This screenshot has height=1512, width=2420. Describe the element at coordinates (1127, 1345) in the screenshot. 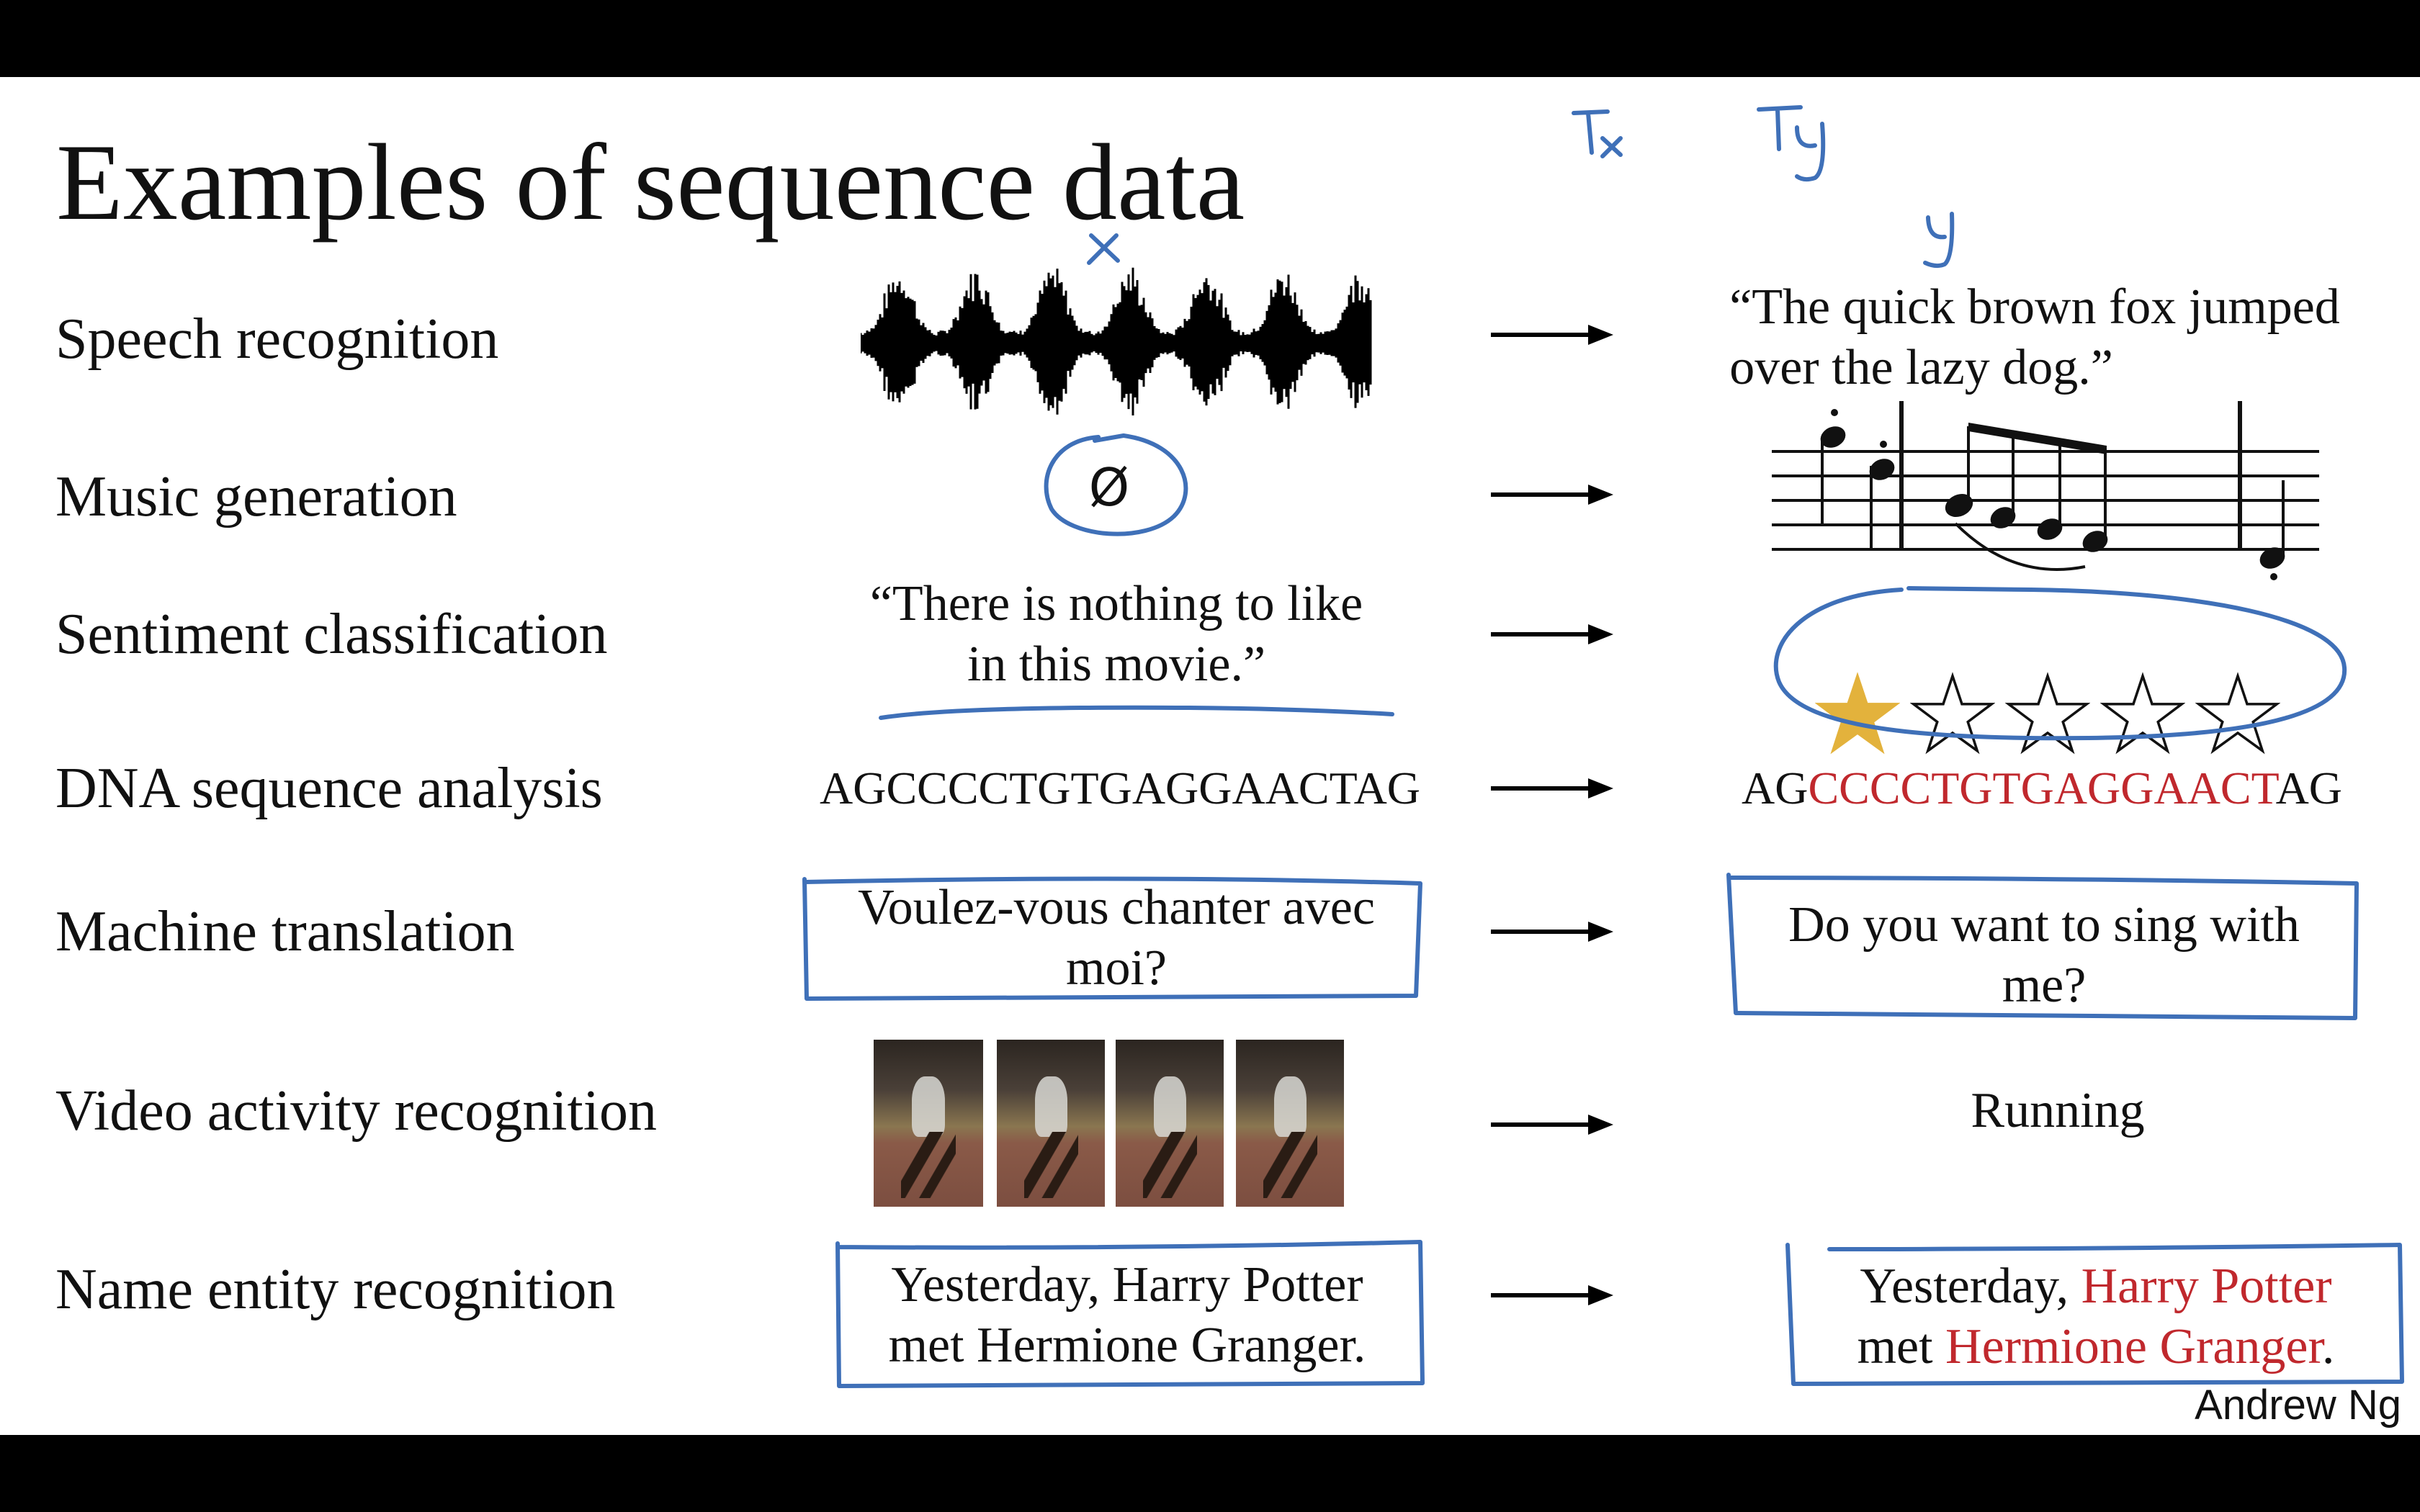

I see `ner-input-line2: met Hermione Granger.` at that location.